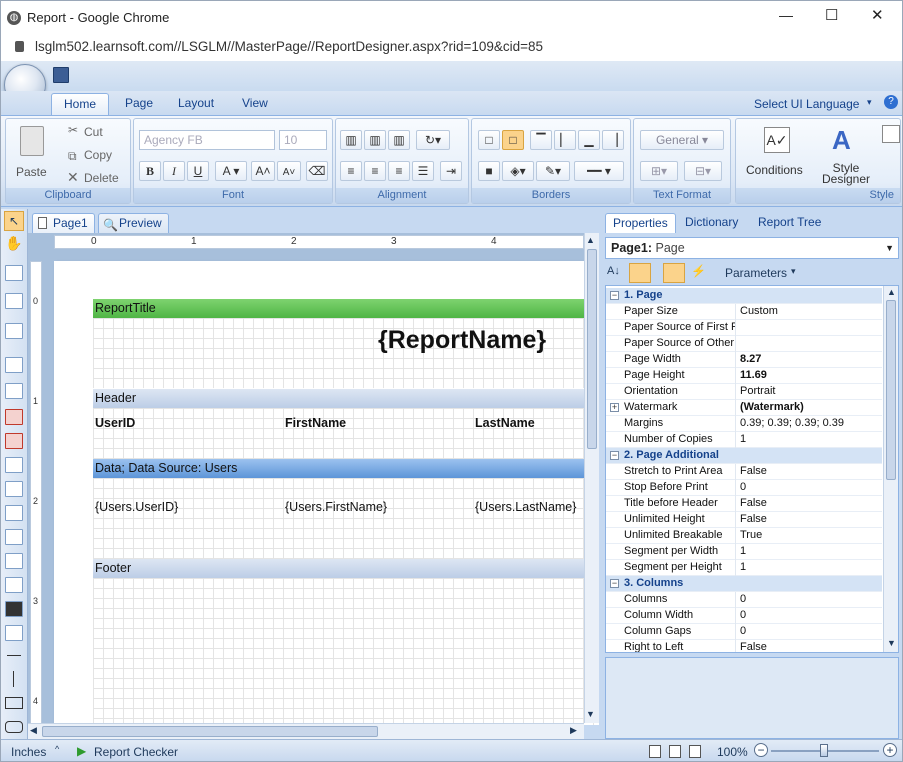 This screenshot has height=762, width=903. I want to click on header-lastname: LastName, so click(505, 423).